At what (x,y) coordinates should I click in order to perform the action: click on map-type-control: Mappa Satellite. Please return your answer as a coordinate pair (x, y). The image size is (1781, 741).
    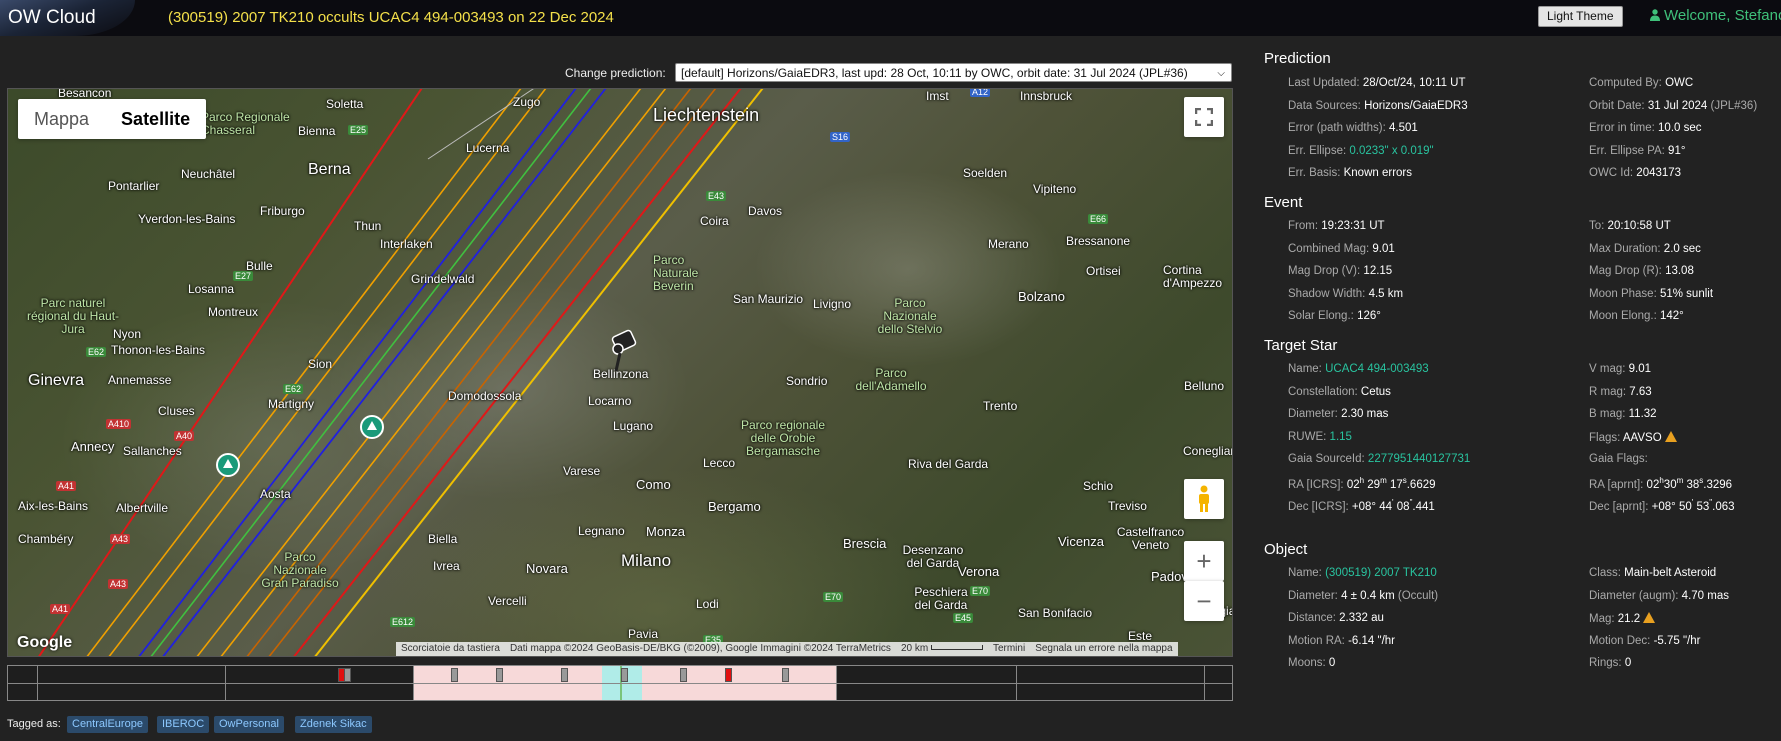
    Looking at the image, I should click on (112, 119).